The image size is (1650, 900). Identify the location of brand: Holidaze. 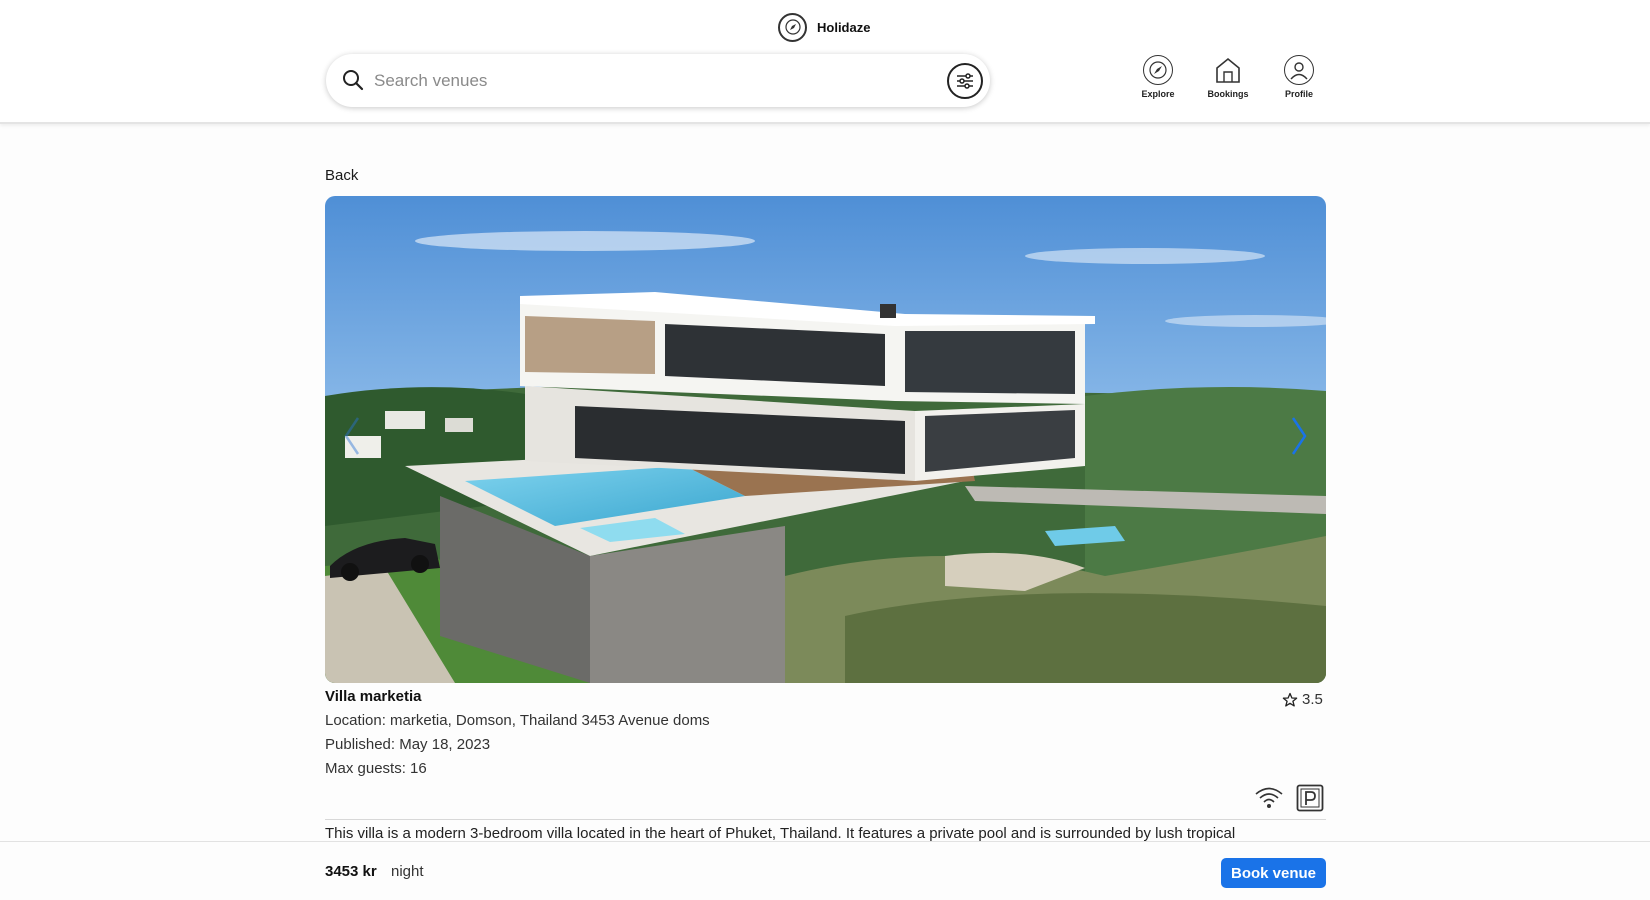
(824, 27).